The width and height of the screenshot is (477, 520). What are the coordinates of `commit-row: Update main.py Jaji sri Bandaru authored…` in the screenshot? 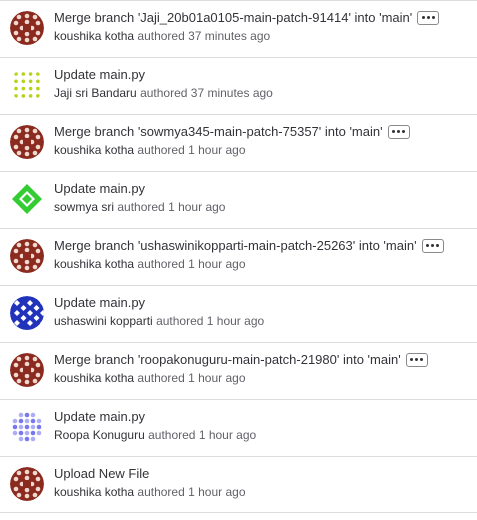 It's located at (238, 85).